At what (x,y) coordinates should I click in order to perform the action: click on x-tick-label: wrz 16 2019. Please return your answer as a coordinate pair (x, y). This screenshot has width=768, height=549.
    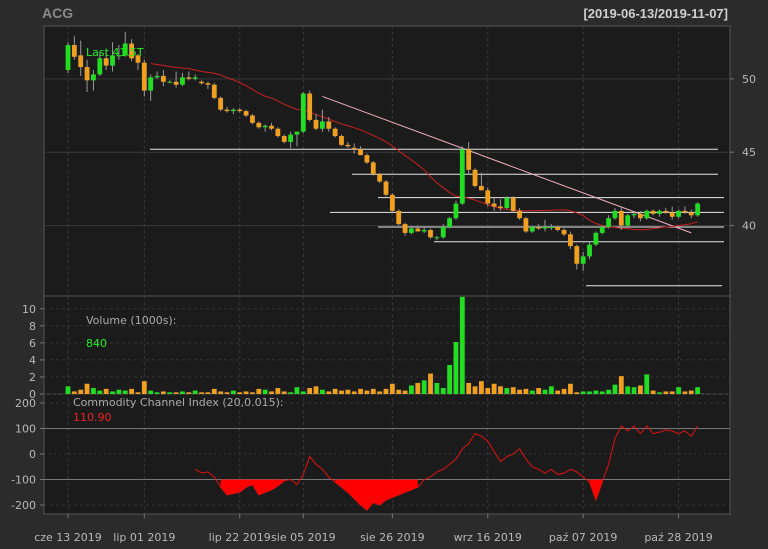
    Looking at the image, I should click on (488, 537).